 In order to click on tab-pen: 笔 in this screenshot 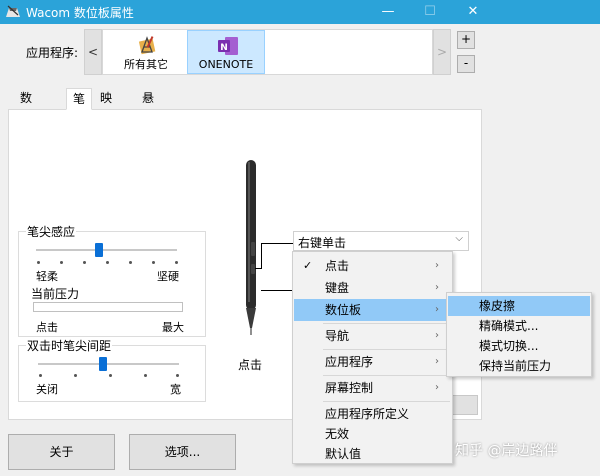, I will do `click(79, 99)`.